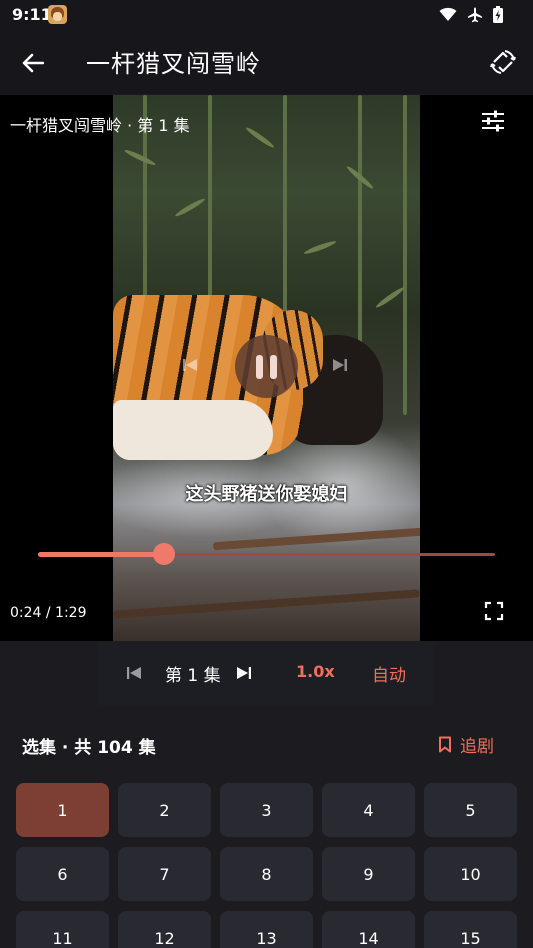 This screenshot has height=948, width=533. What do you see at coordinates (368, 810) in the screenshot?
I see `episode-tile: 4` at bounding box center [368, 810].